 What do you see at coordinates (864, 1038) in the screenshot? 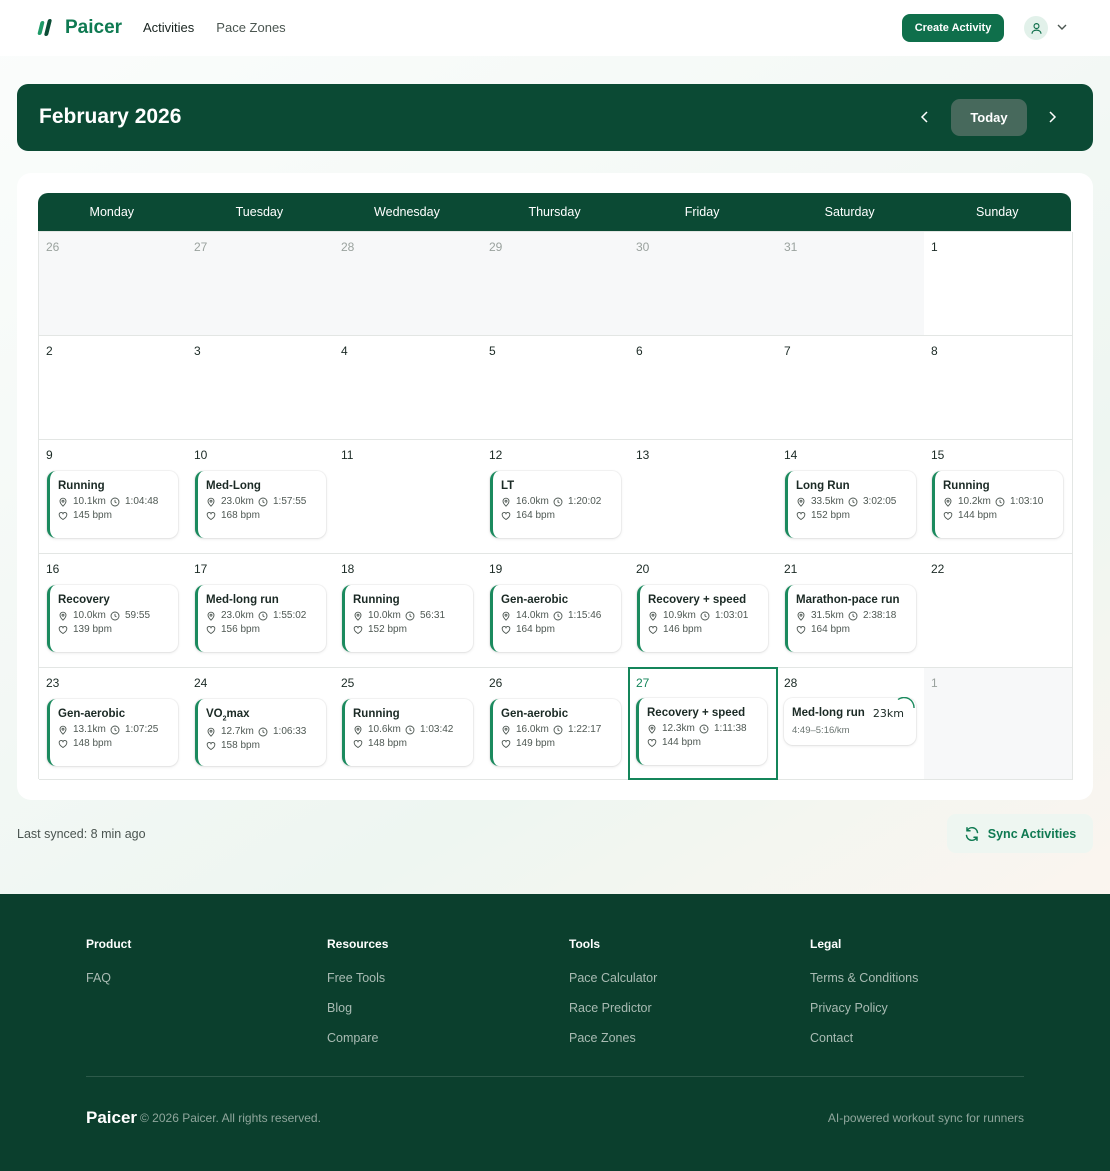
I see `footer-link-contact: Contact` at bounding box center [864, 1038].